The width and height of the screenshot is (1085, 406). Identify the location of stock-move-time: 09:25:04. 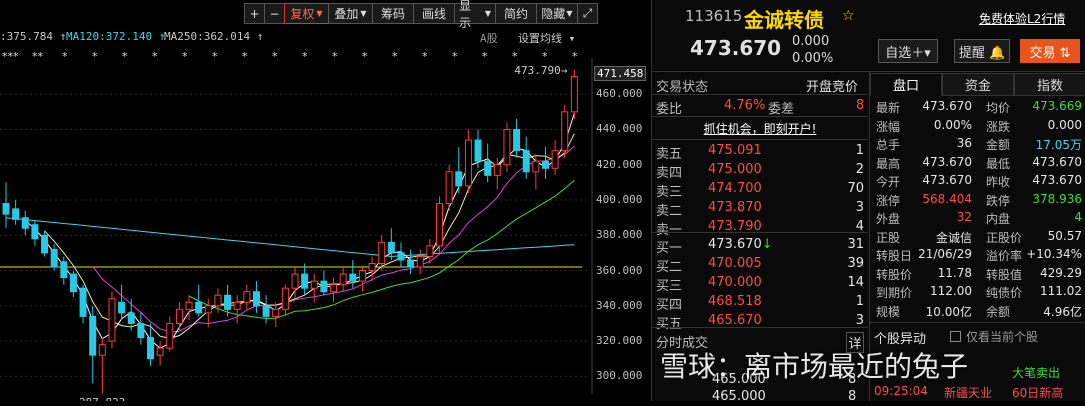
(901, 391).